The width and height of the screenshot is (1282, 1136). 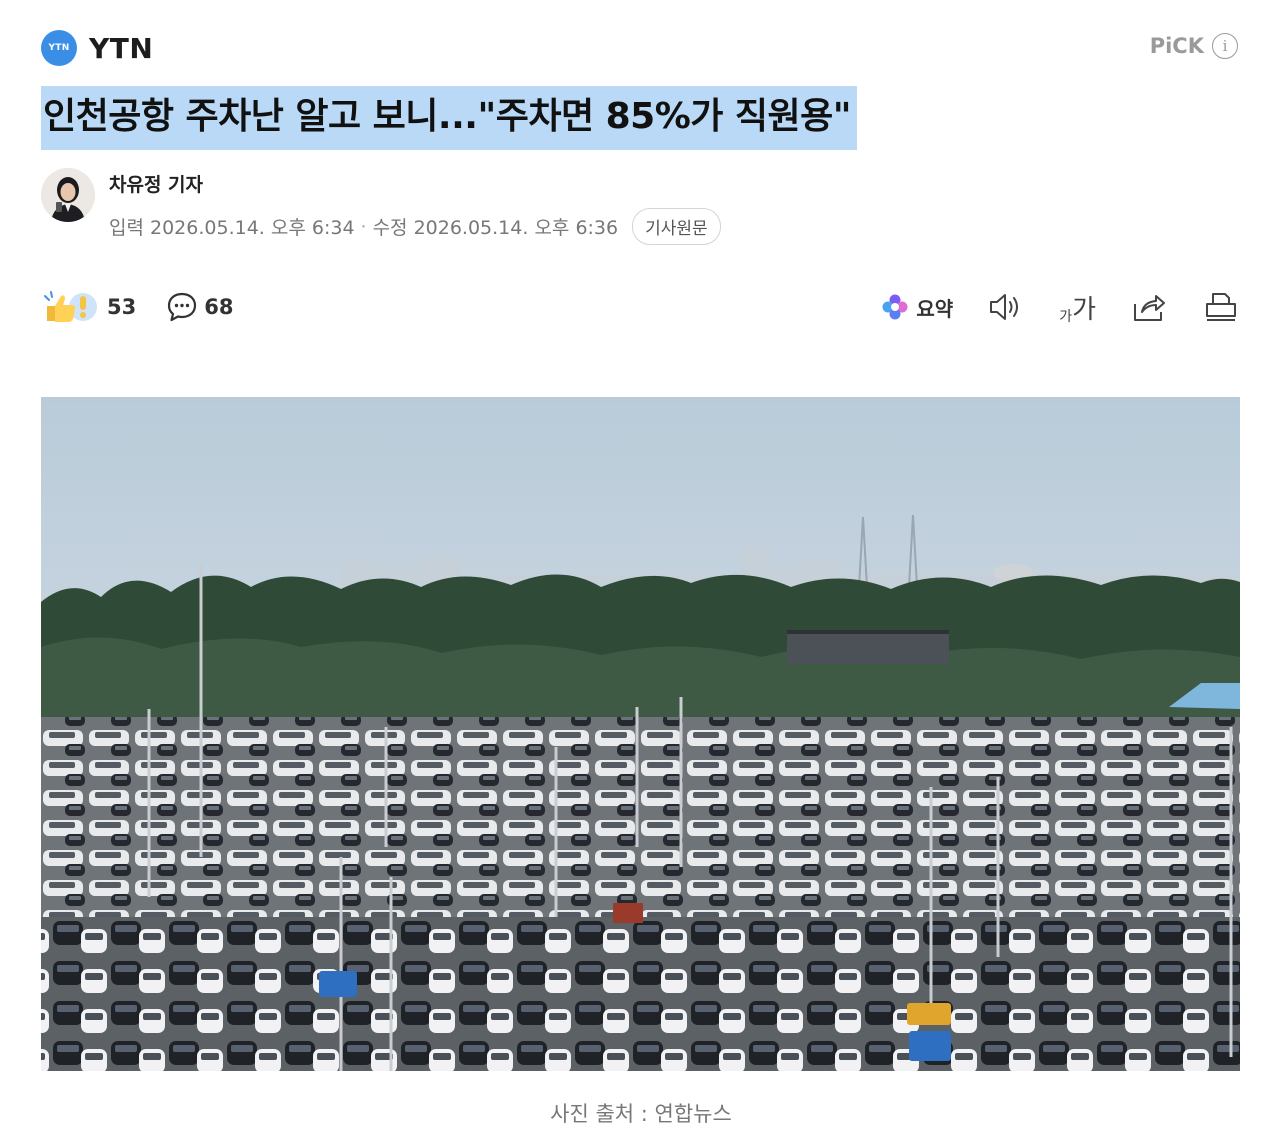 What do you see at coordinates (72, 307) in the screenshot?
I see `thumbs-up-icon` at bounding box center [72, 307].